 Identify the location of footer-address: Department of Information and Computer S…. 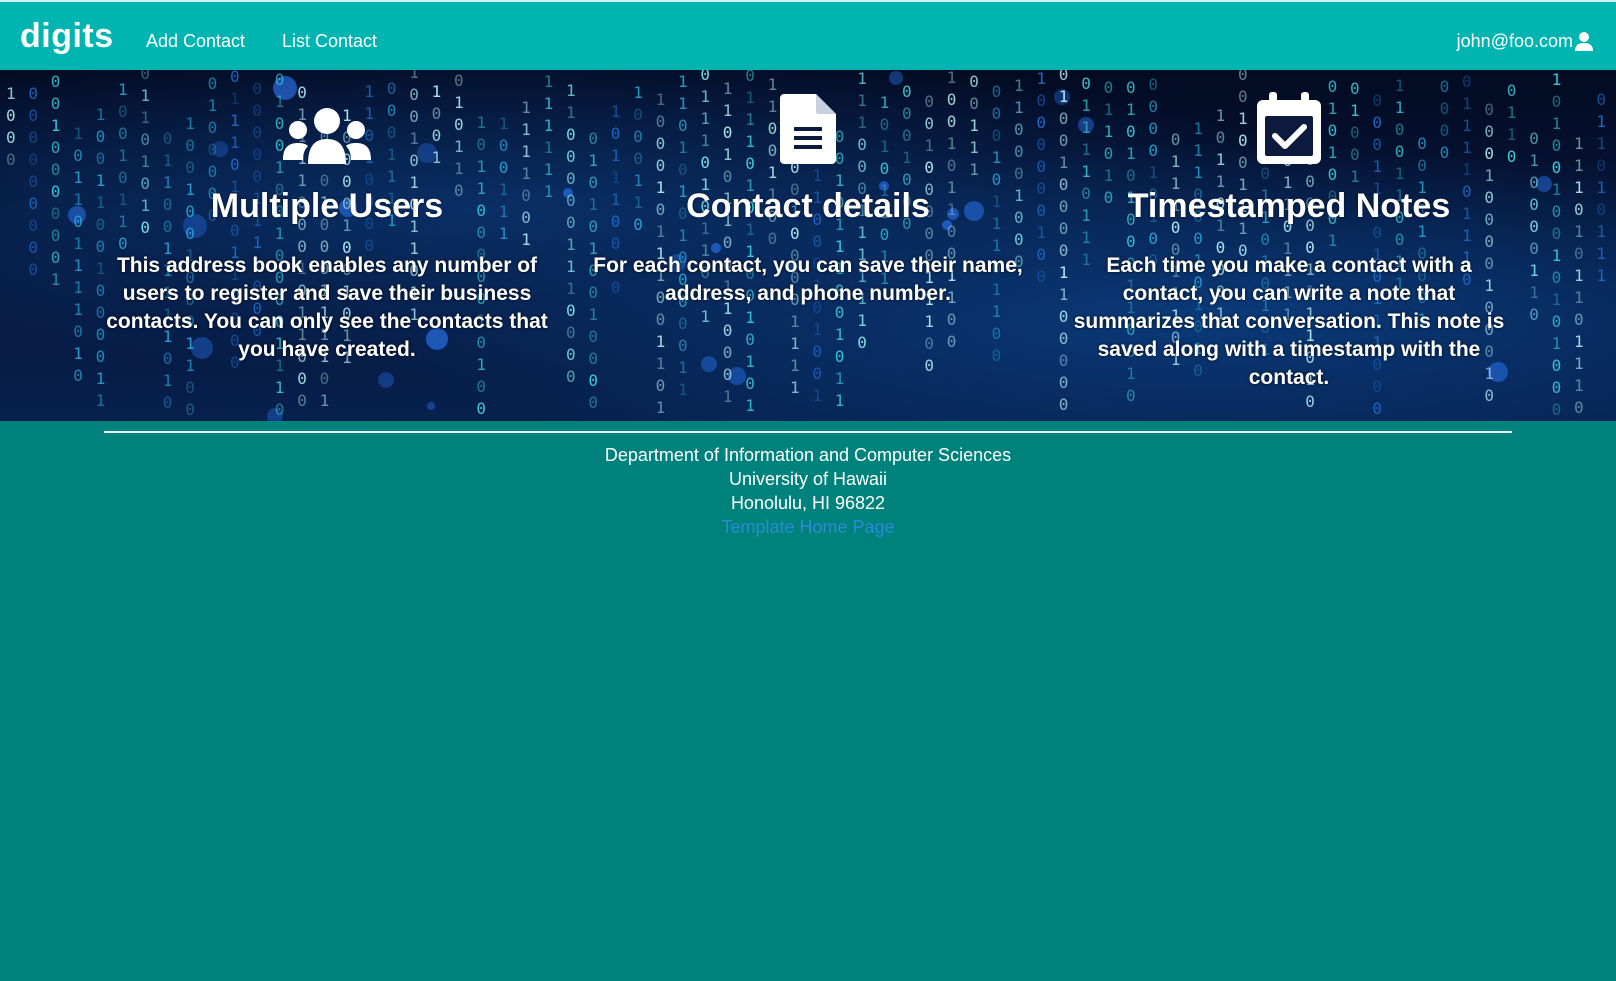
(808, 491).